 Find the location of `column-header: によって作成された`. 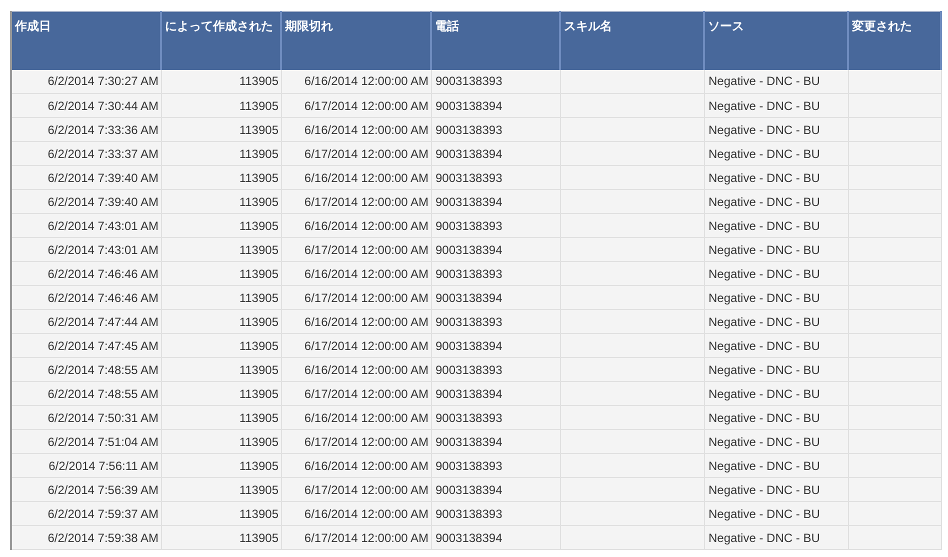

column-header: によって作成された is located at coordinates (221, 41).